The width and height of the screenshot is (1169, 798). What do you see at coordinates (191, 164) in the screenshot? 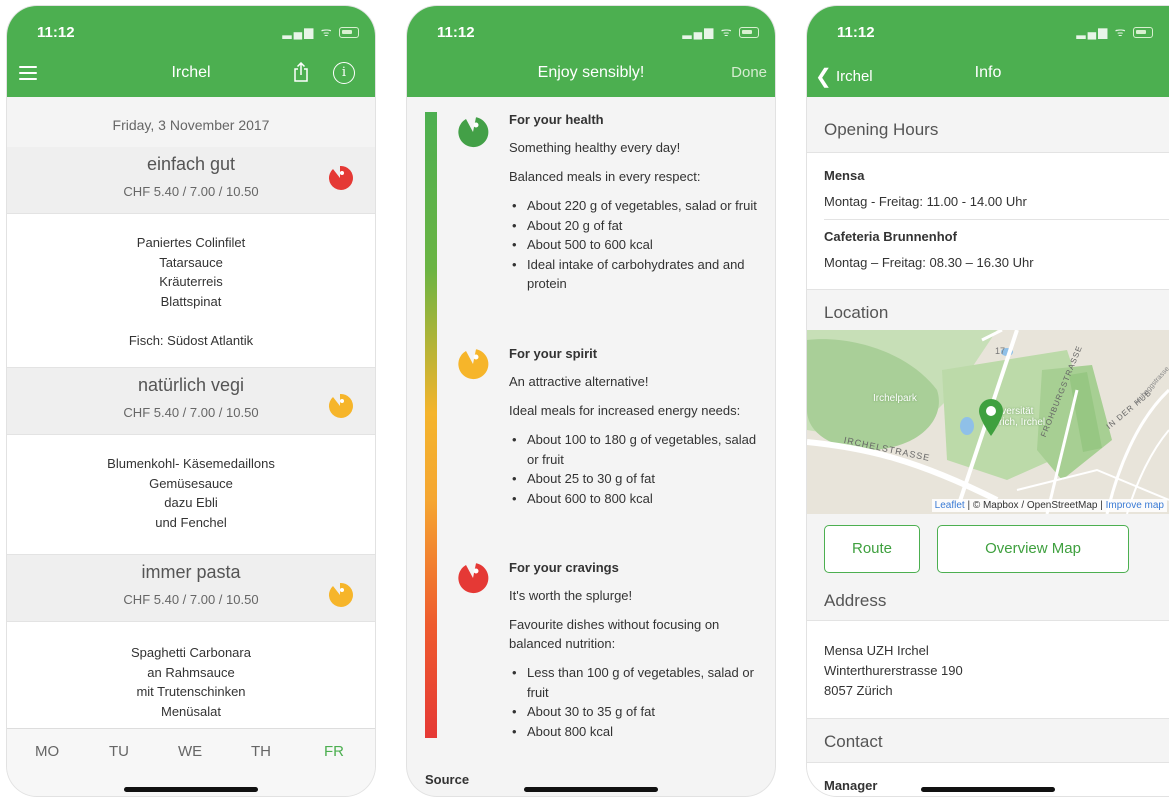
I see `menu-name: einfach gut` at bounding box center [191, 164].